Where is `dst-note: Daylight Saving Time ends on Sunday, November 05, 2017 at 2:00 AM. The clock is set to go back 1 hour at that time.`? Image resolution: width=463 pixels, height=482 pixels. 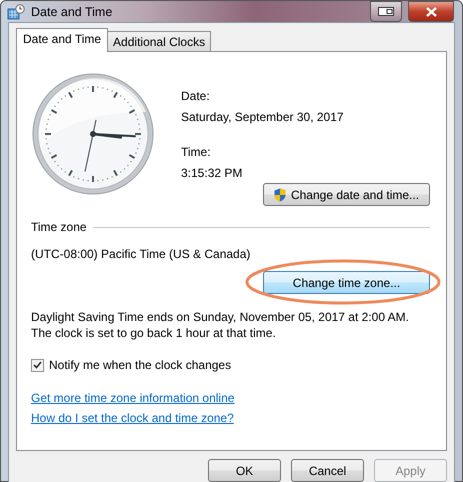 dst-note: Daylight Saving Time ends on Sunday, November 05, 2017 at 2:00 AM. The clock is set to go back 1 hour at that time. is located at coordinates (220, 325).